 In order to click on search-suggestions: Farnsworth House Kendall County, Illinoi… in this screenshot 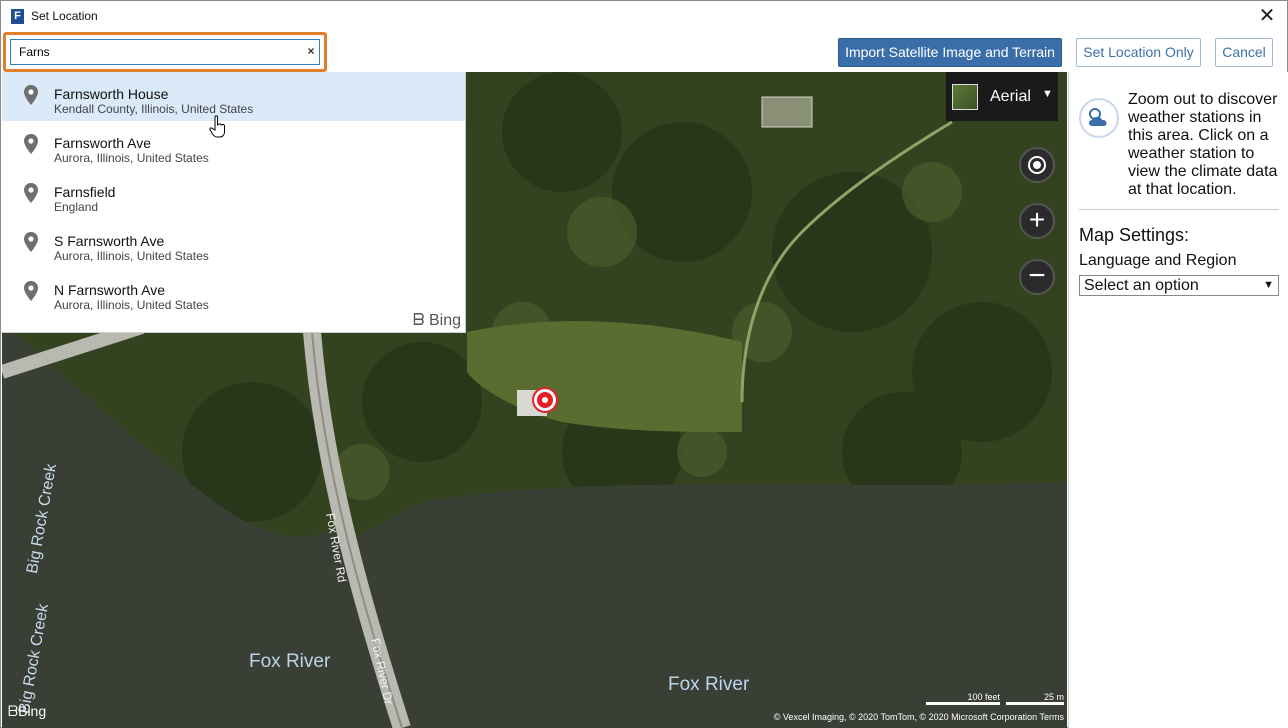, I will do `click(234, 202)`.